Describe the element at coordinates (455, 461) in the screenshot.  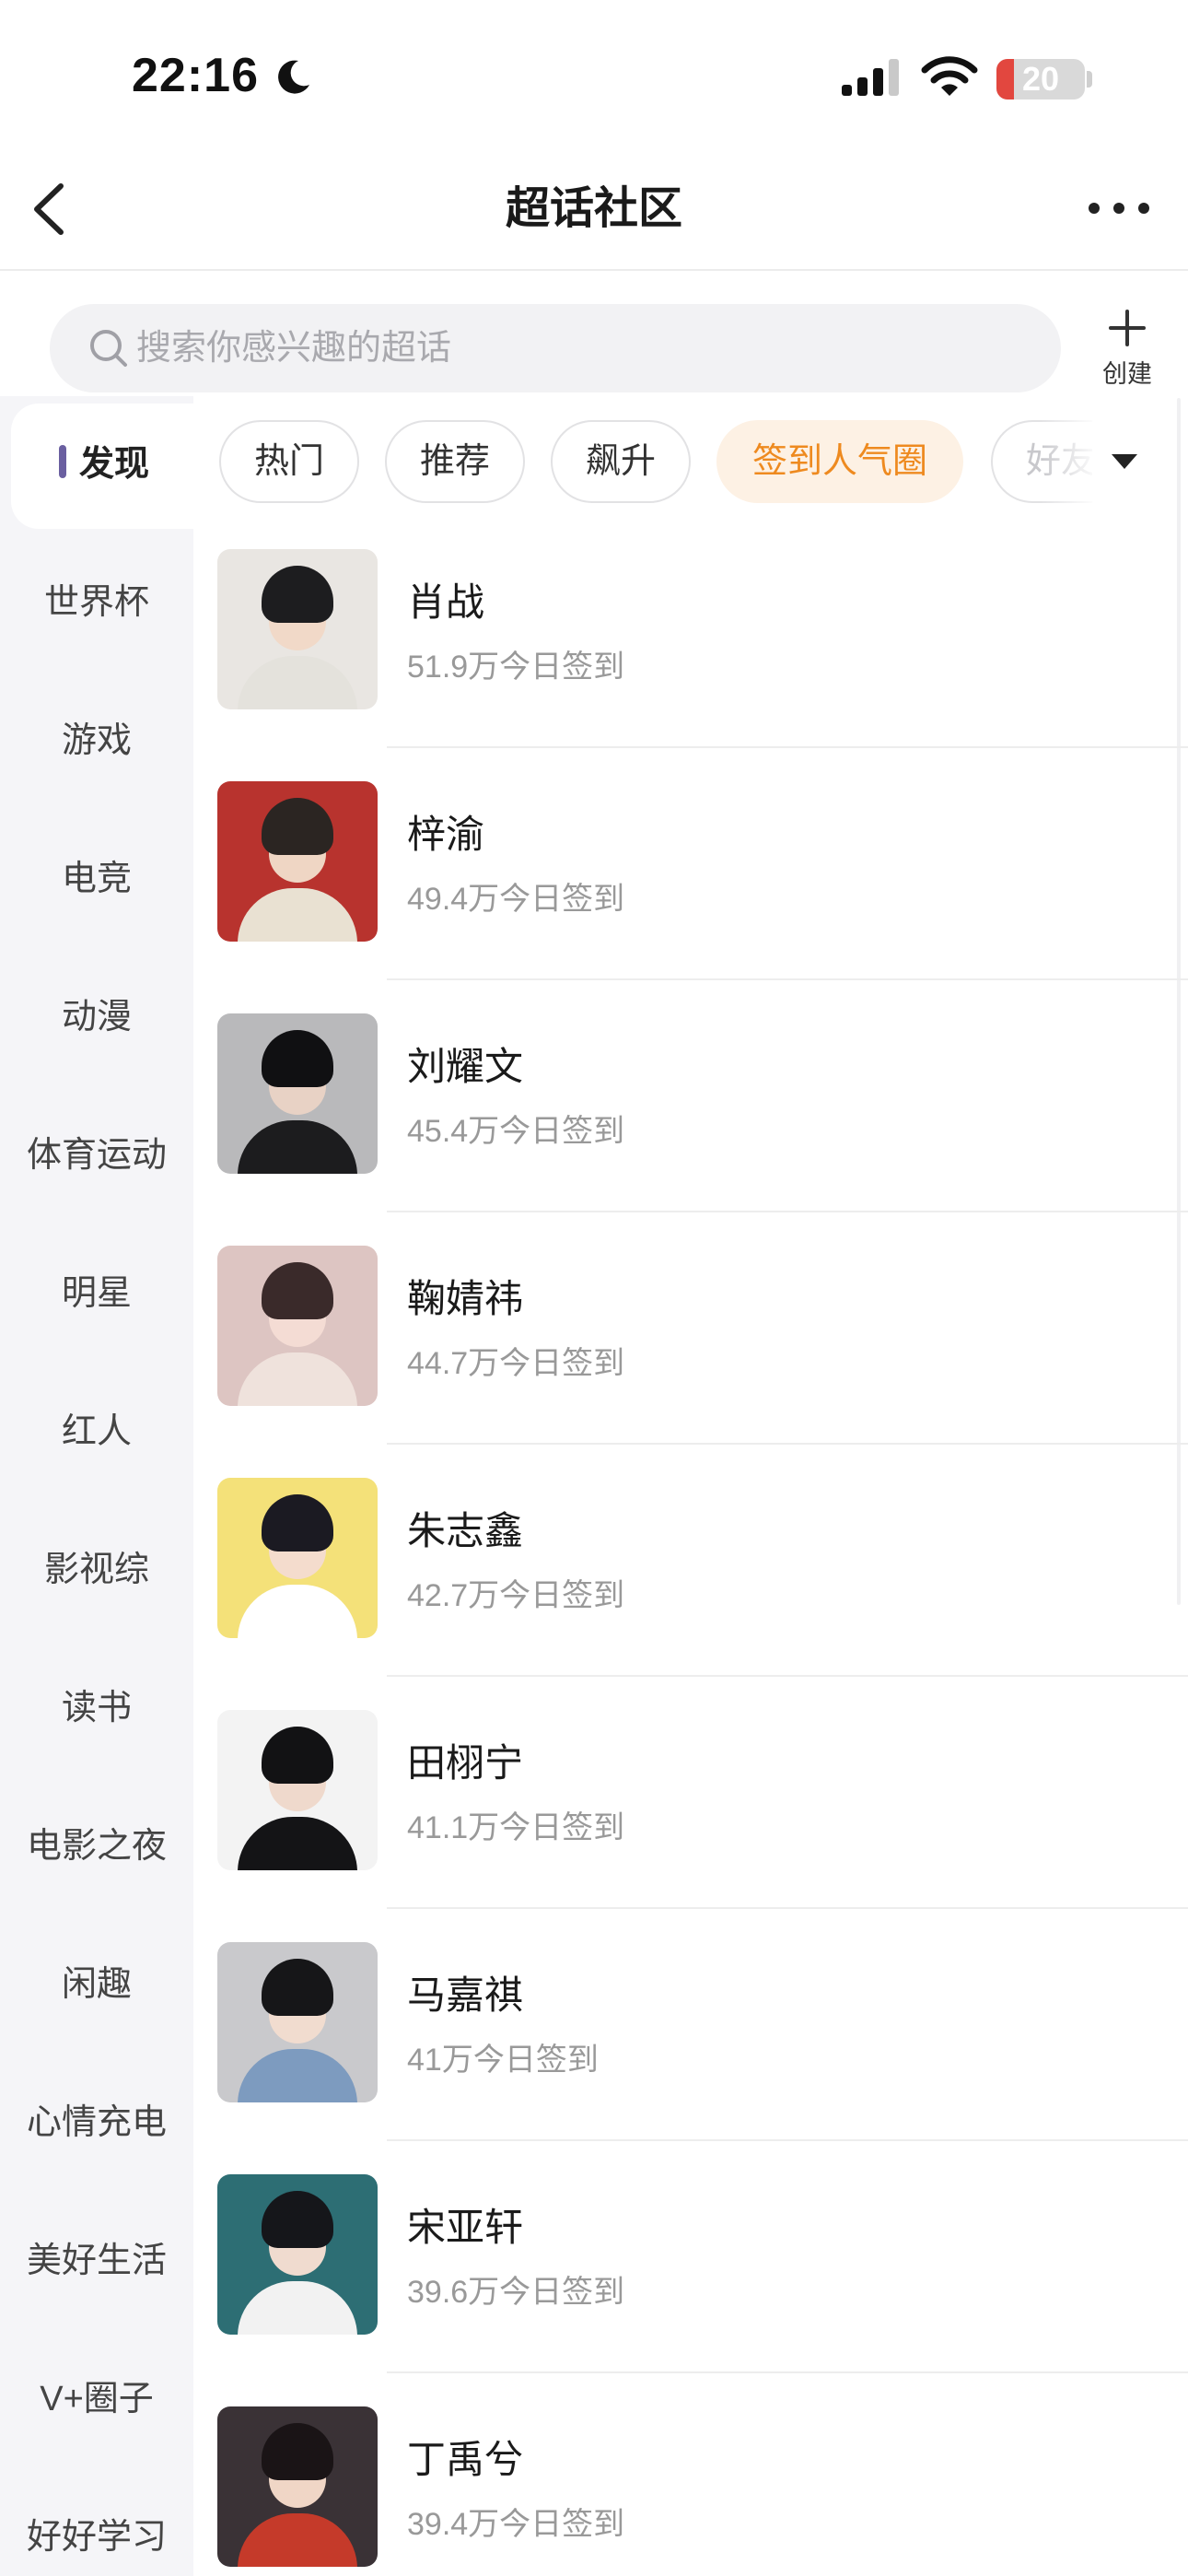
I see `tab-recommend: 推荐` at that location.